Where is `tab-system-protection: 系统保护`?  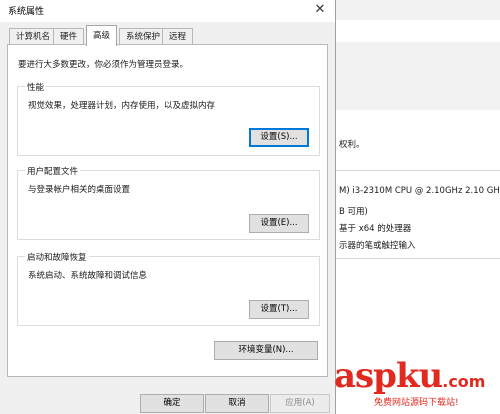 tab-system-protection: 系统保护 is located at coordinates (143, 36).